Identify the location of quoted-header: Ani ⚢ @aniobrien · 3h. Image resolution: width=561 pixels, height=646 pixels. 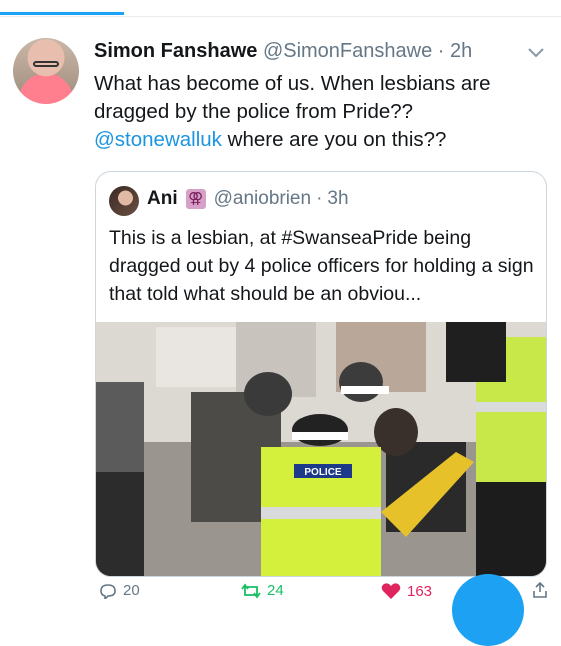
(248, 199).